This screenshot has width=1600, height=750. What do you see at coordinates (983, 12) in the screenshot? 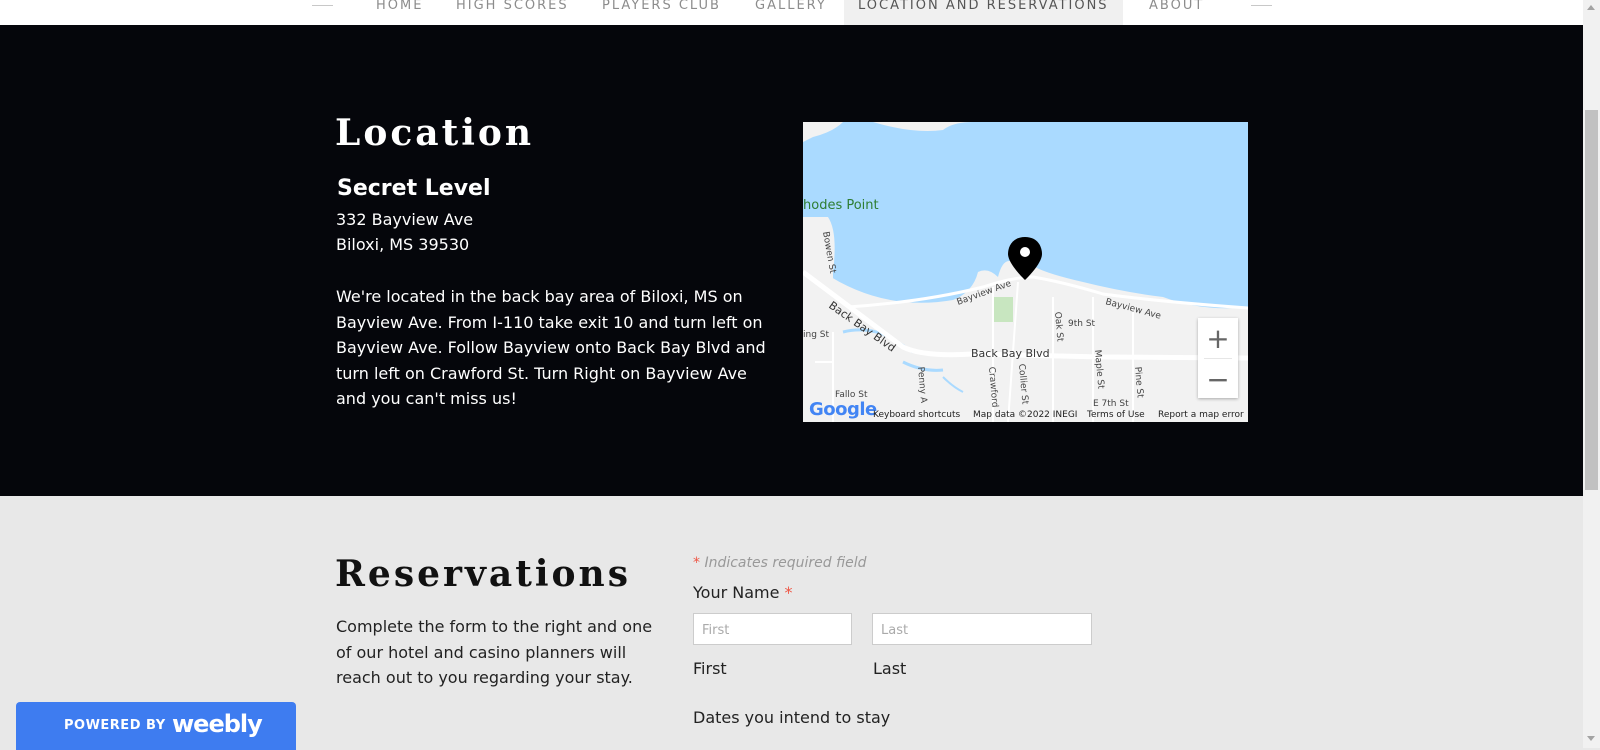
I see `nav-item-location-and-reservations: LOCATION AND RESERVATIONS` at bounding box center [983, 12].